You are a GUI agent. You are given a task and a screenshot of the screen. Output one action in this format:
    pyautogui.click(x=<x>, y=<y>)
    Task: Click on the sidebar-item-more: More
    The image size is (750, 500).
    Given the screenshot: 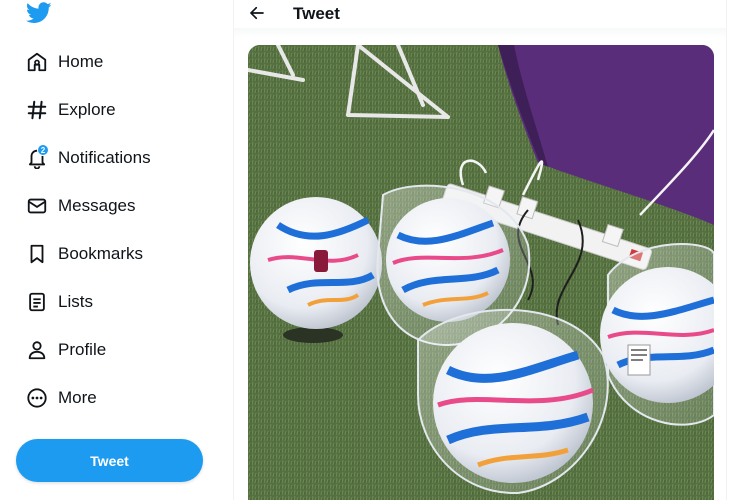 What is the action you would take?
    pyautogui.click(x=120, y=398)
    